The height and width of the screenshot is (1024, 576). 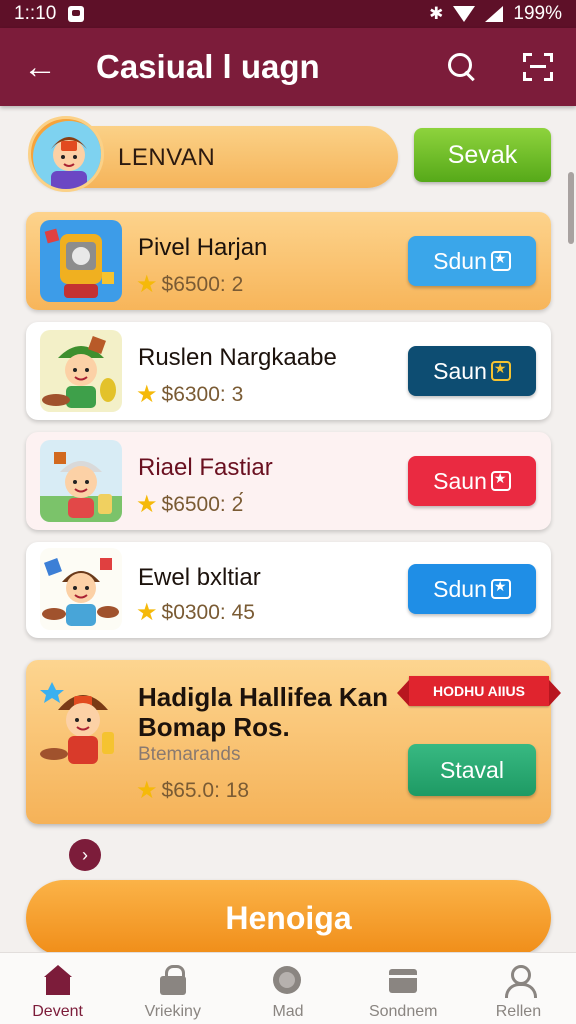 I want to click on chevron-right-icon: ›, so click(x=85, y=855).